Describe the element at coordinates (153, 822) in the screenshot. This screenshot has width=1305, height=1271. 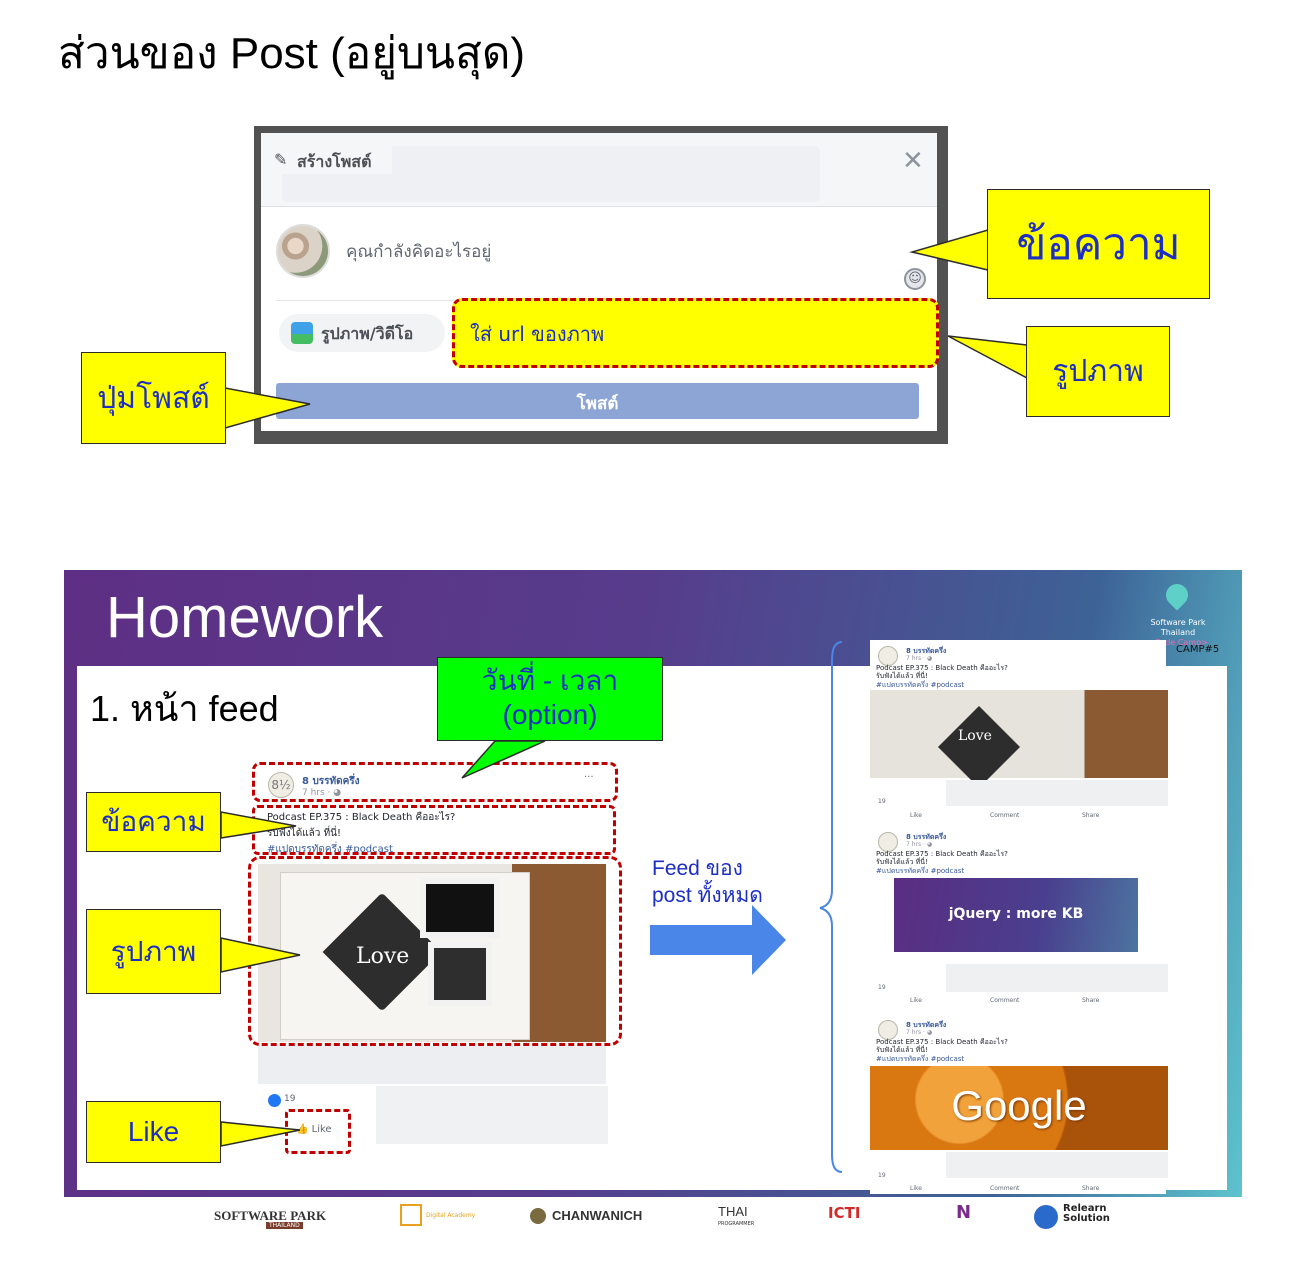
I see `slide-message-callout: ข้อความ` at that location.